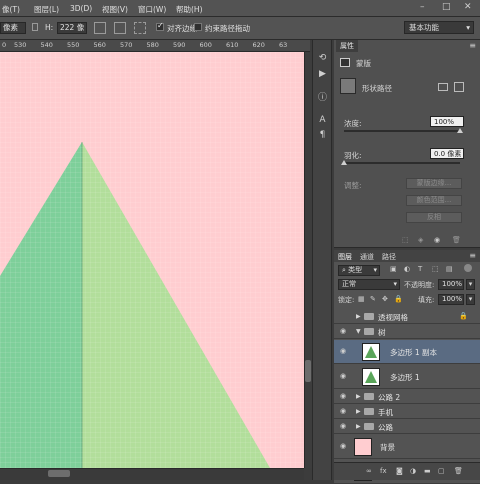 This screenshot has height=484, width=480. I want to click on feather-slider-thumb, so click(344, 162).